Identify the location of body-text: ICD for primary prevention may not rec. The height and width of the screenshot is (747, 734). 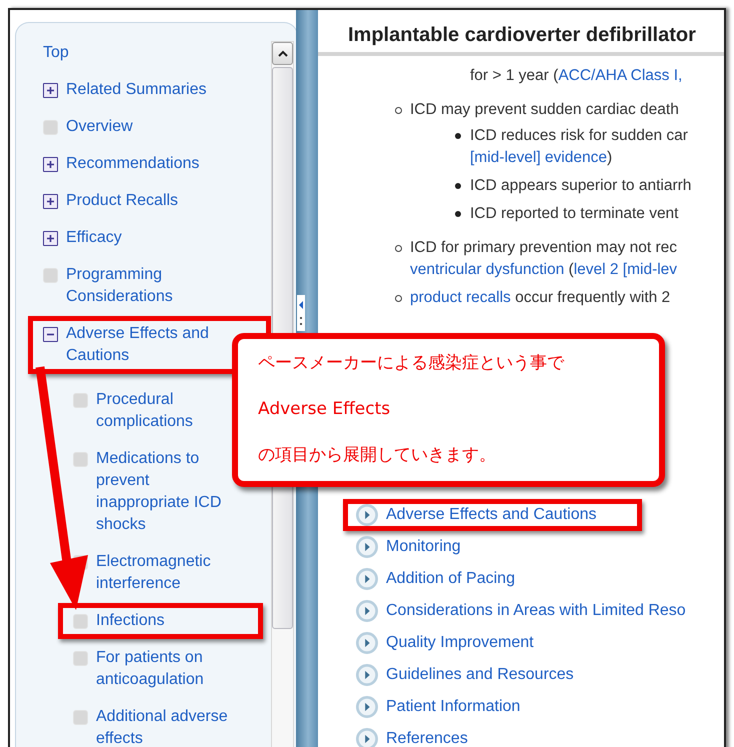
(544, 248).